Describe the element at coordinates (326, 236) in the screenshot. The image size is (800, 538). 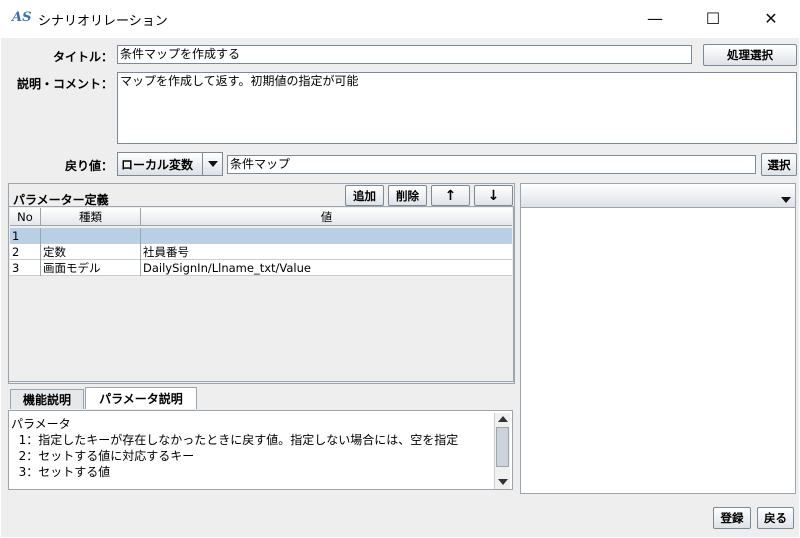
I see `row-value` at that location.